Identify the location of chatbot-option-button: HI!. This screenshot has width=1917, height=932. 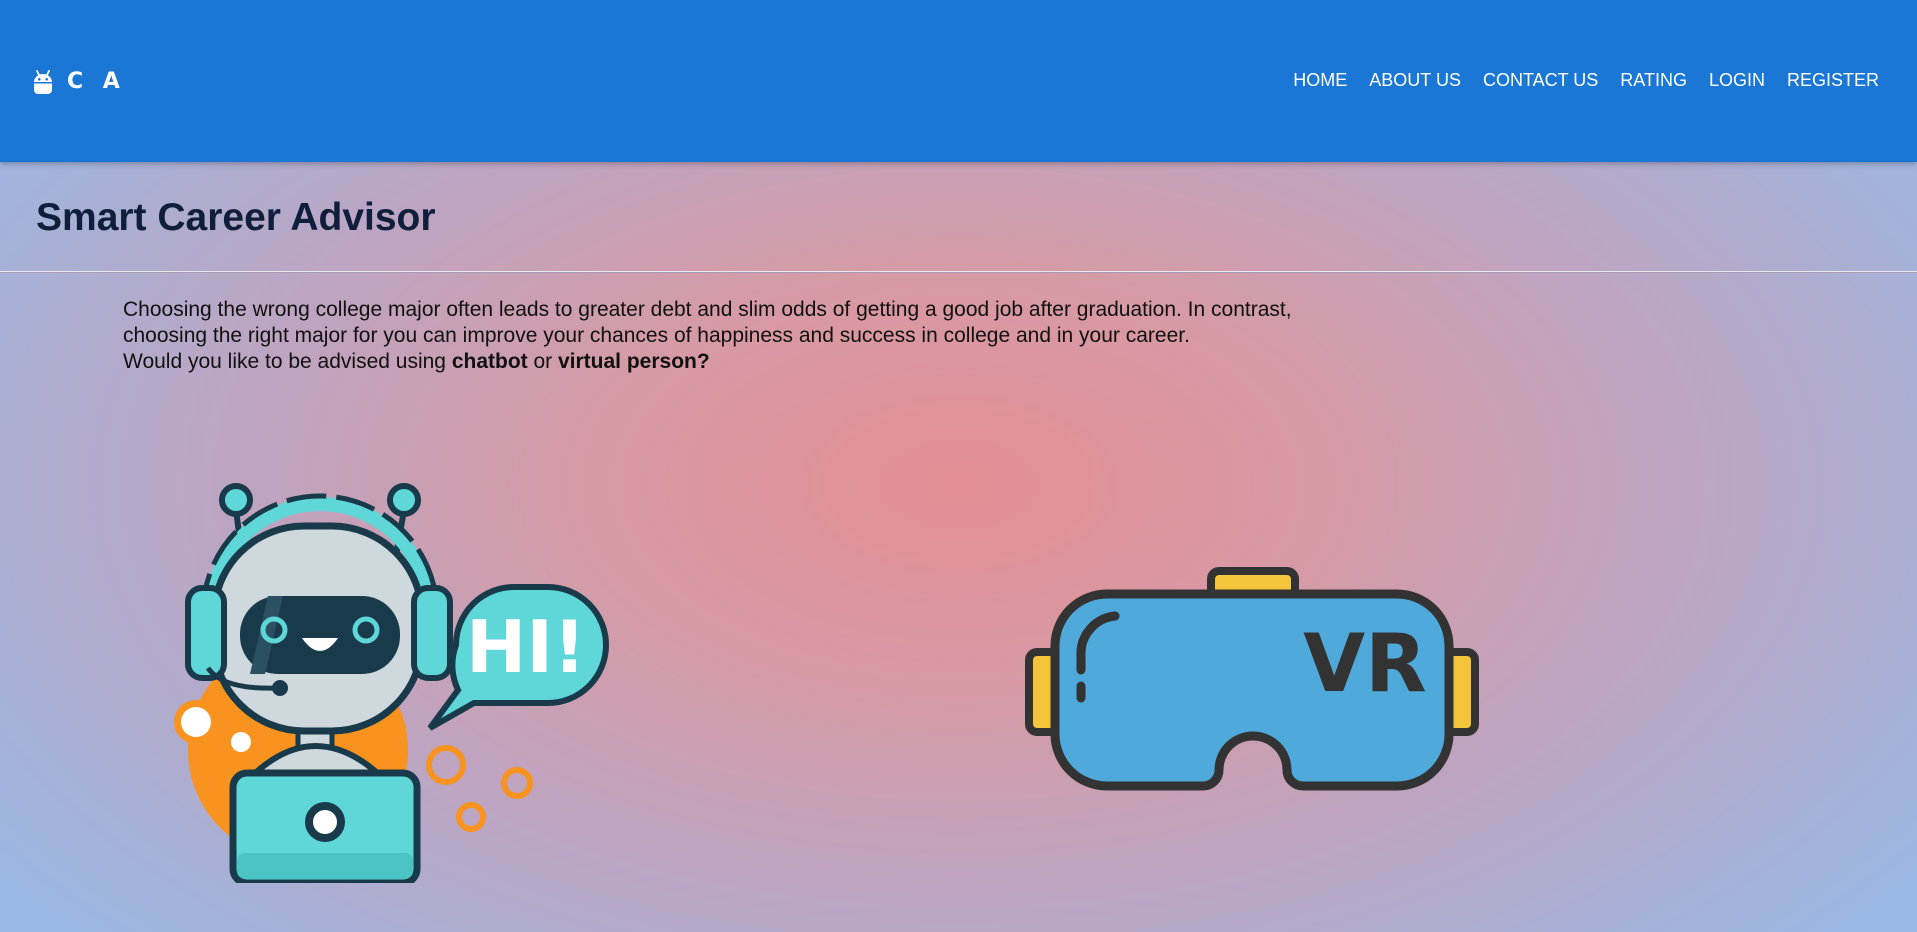
(389, 680).